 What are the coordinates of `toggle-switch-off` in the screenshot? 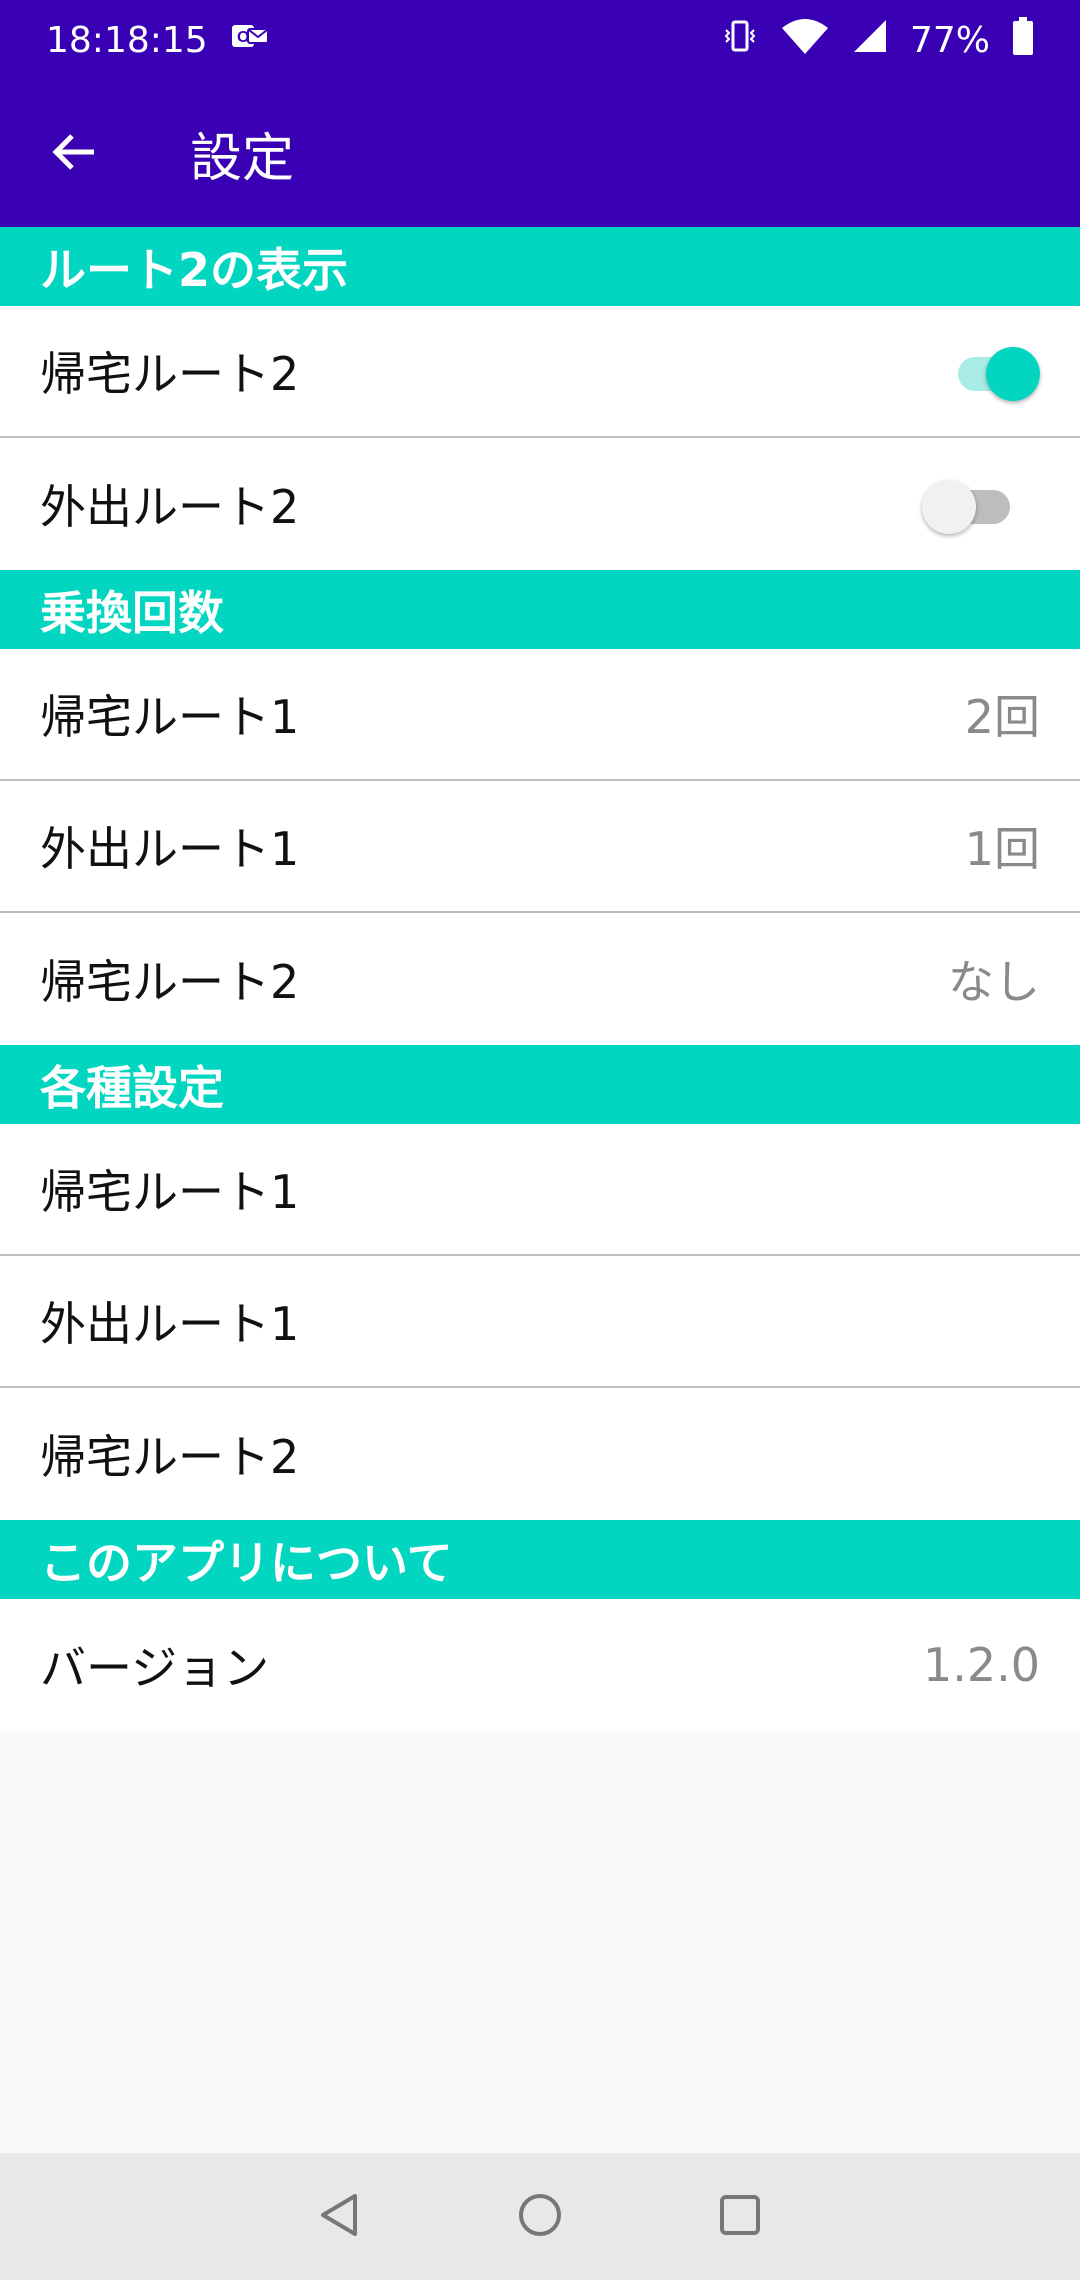 It's located at (967, 504).